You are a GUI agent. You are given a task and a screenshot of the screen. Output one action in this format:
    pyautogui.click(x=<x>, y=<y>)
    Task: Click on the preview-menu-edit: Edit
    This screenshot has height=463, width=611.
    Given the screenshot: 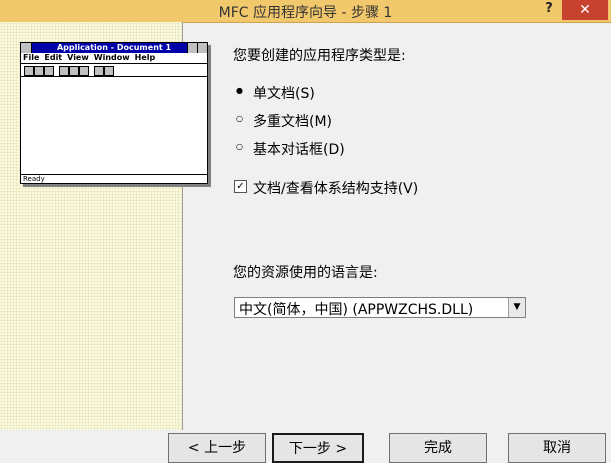 What is the action you would take?
    pyautogui.click(x=53, y=57)
    